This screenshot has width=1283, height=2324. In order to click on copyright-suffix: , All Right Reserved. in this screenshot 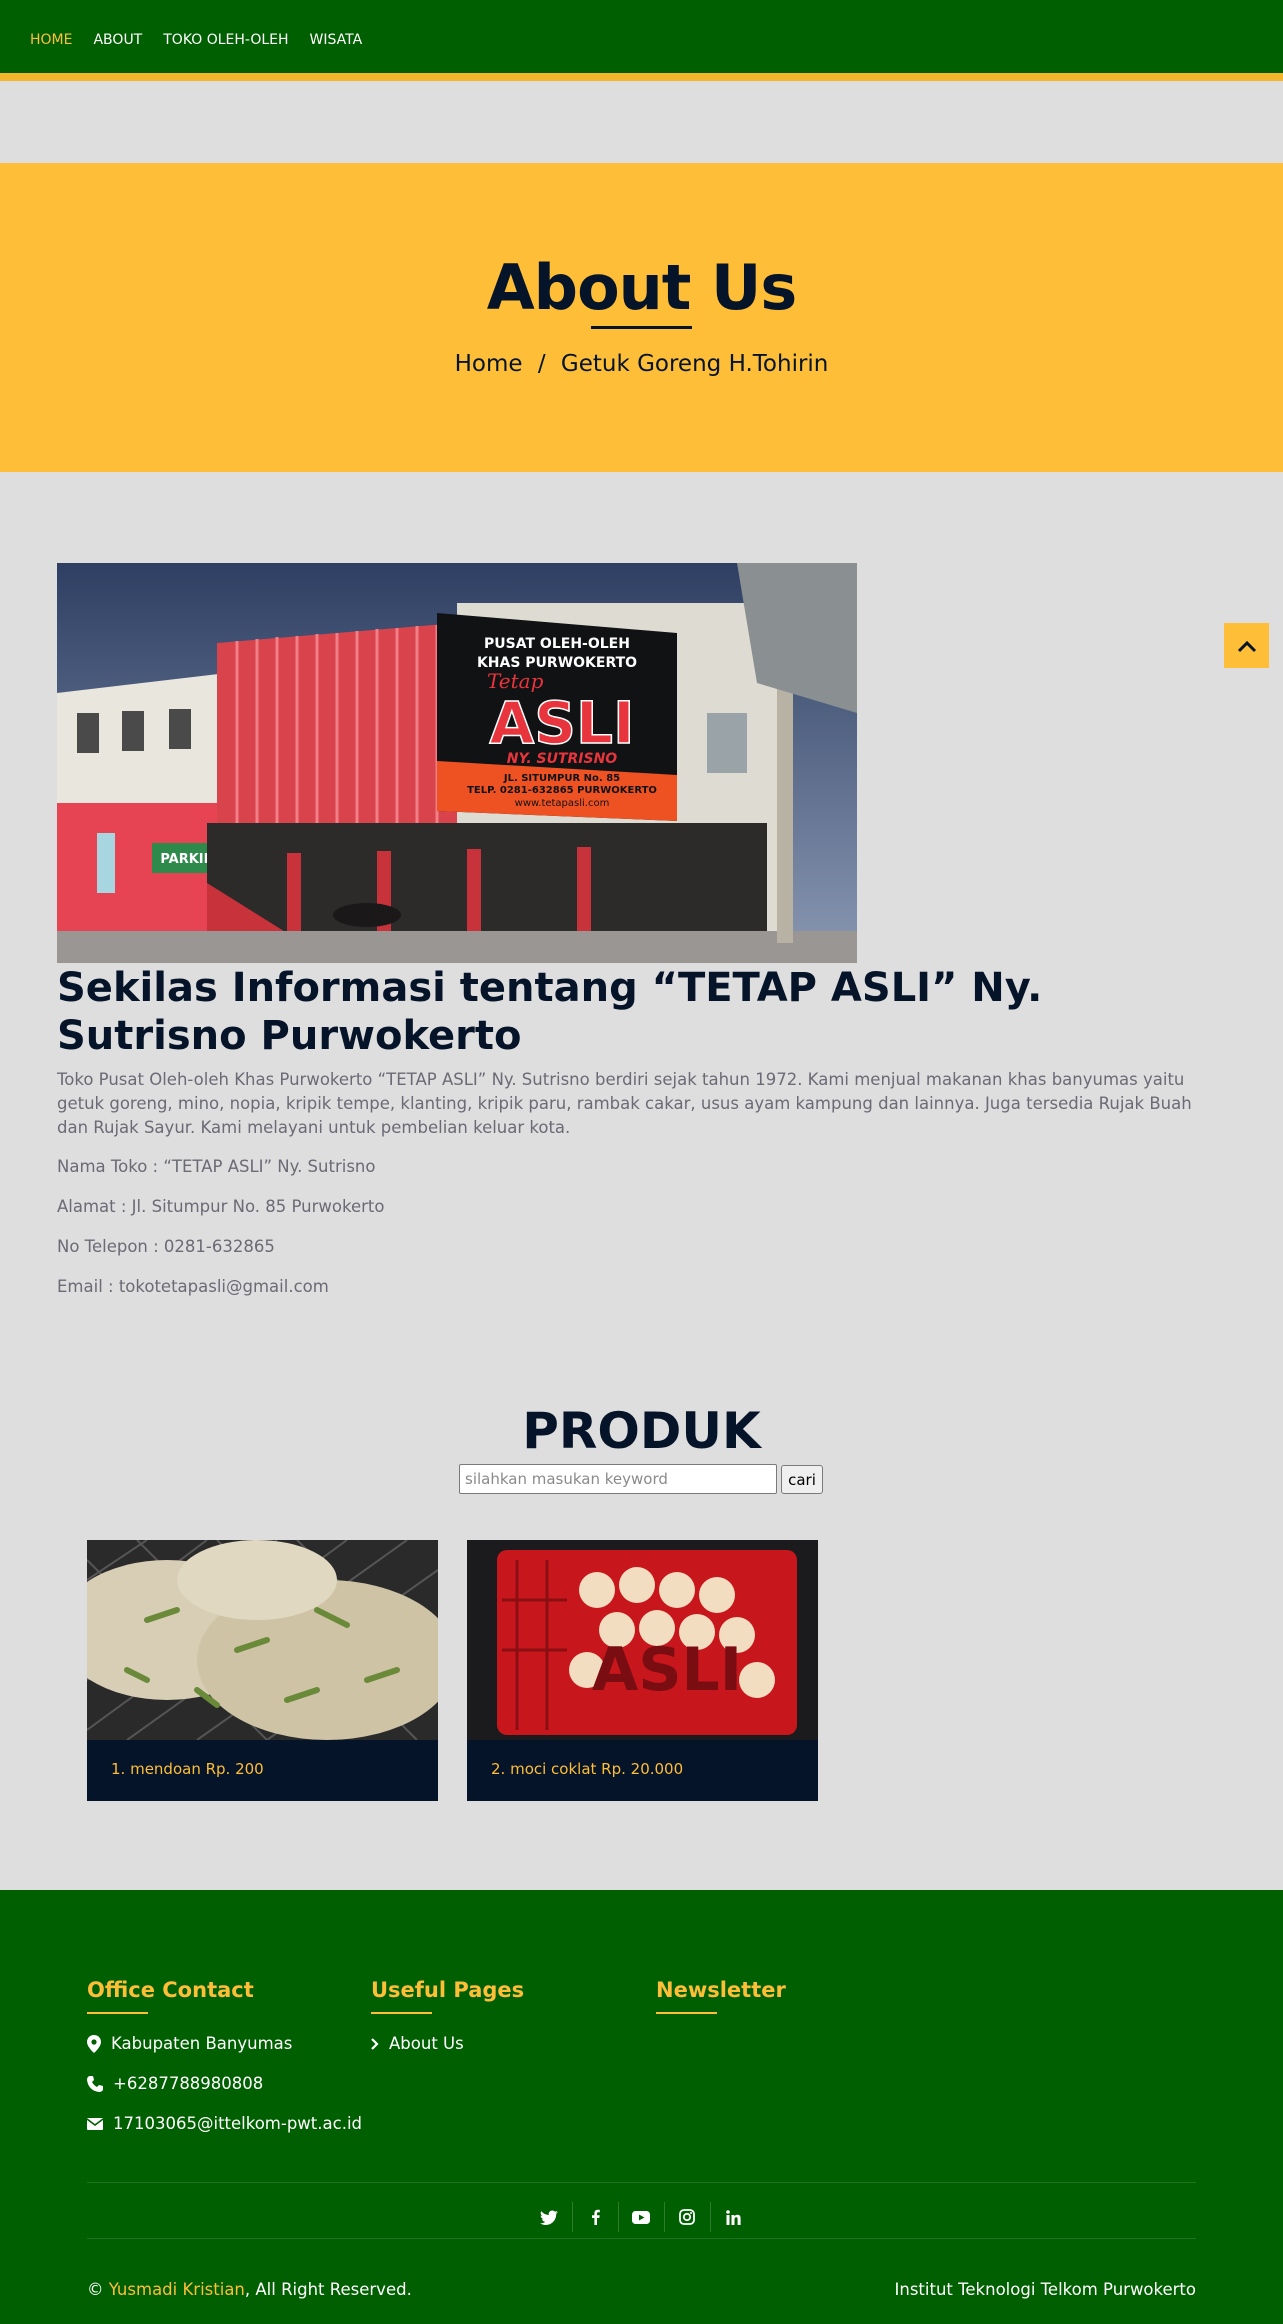, I will do `click(328, 2289)`.